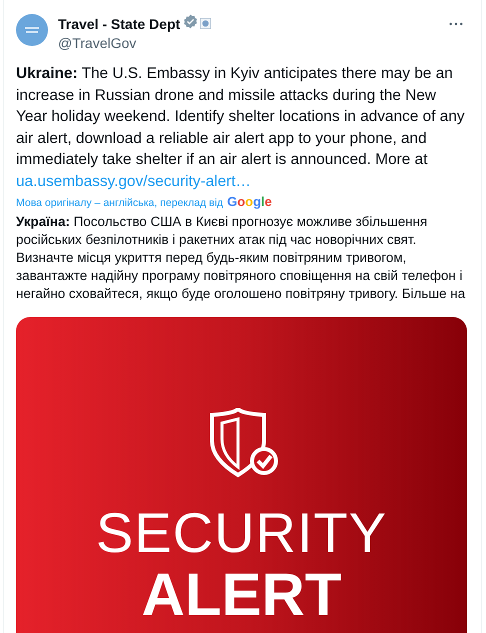 Image resolution: width=486 pixels, height=633 pixels. Describe the element at coordinates (248, 43) in the screenshot. I see `author-handle: @TravelGov` at that location.